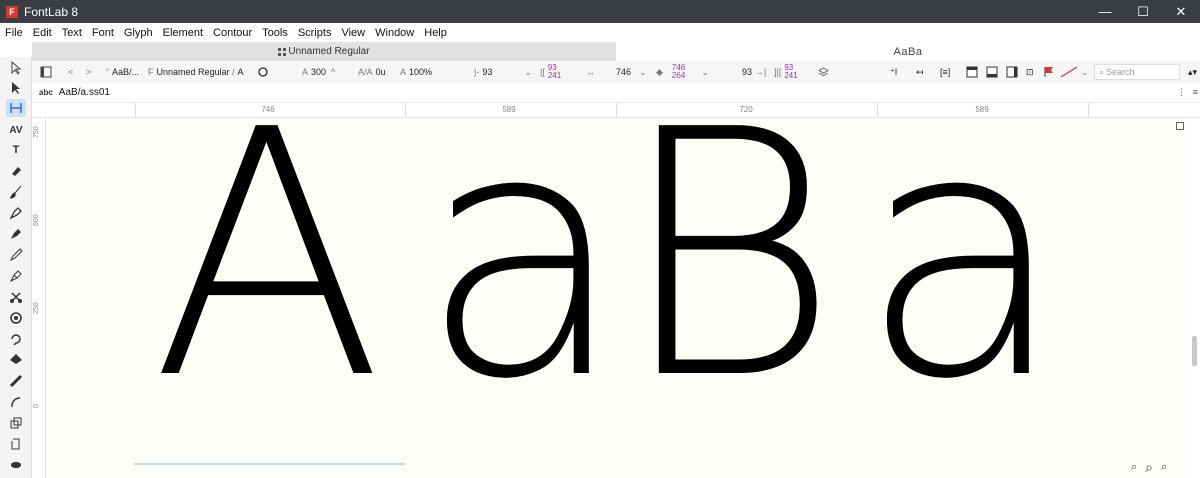 This screenshot has height=478, width=1200. Describe the element at coordinates (42, 33) in the screenshot. I see `menu-edit: Edit` at that location.